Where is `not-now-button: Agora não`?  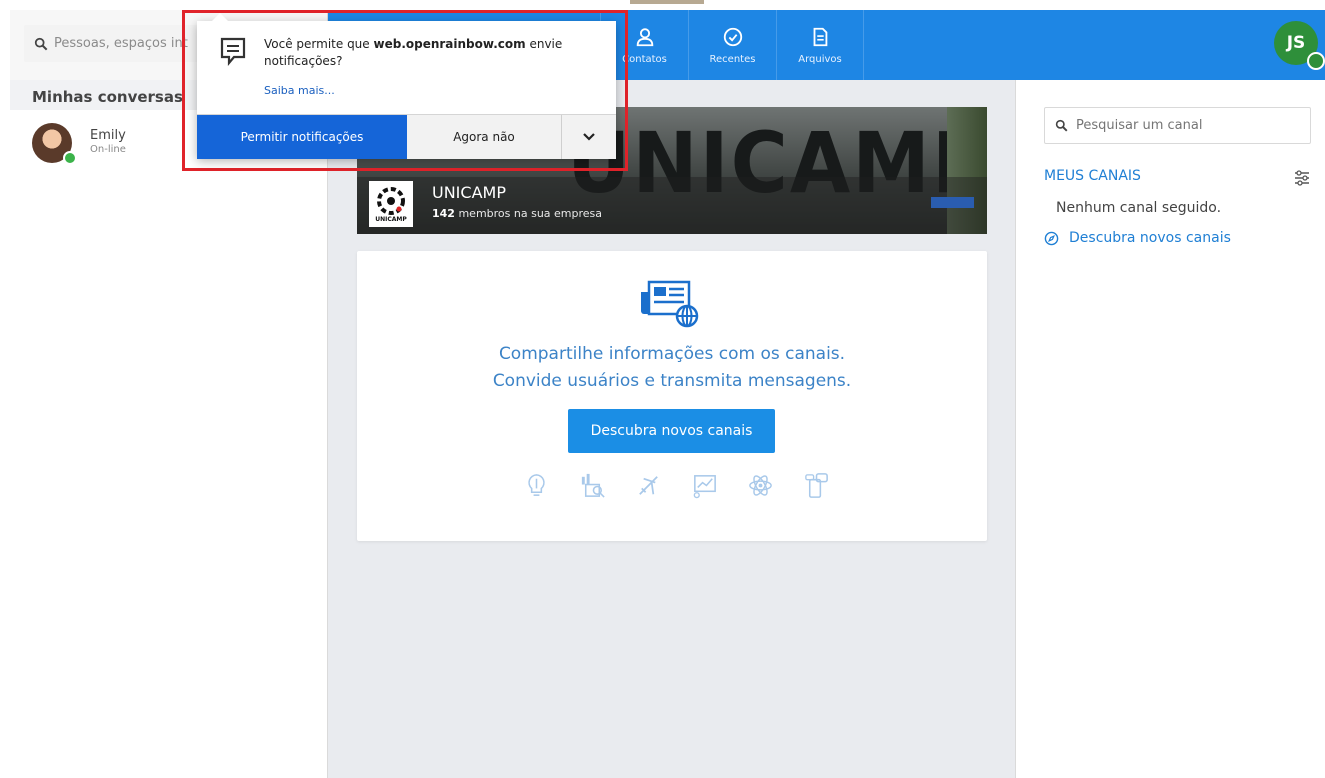
not-now-button: Agora não is located at coordinates (484, 137).